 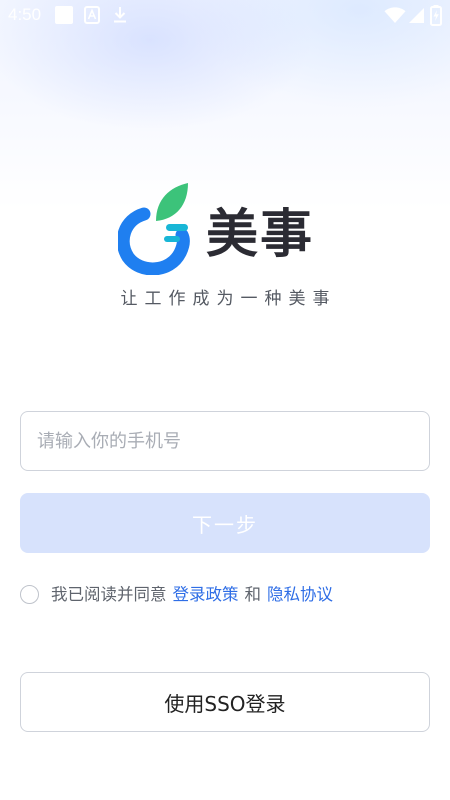 I want to click on status-bar: 4:50, so click(x=225, y=16).